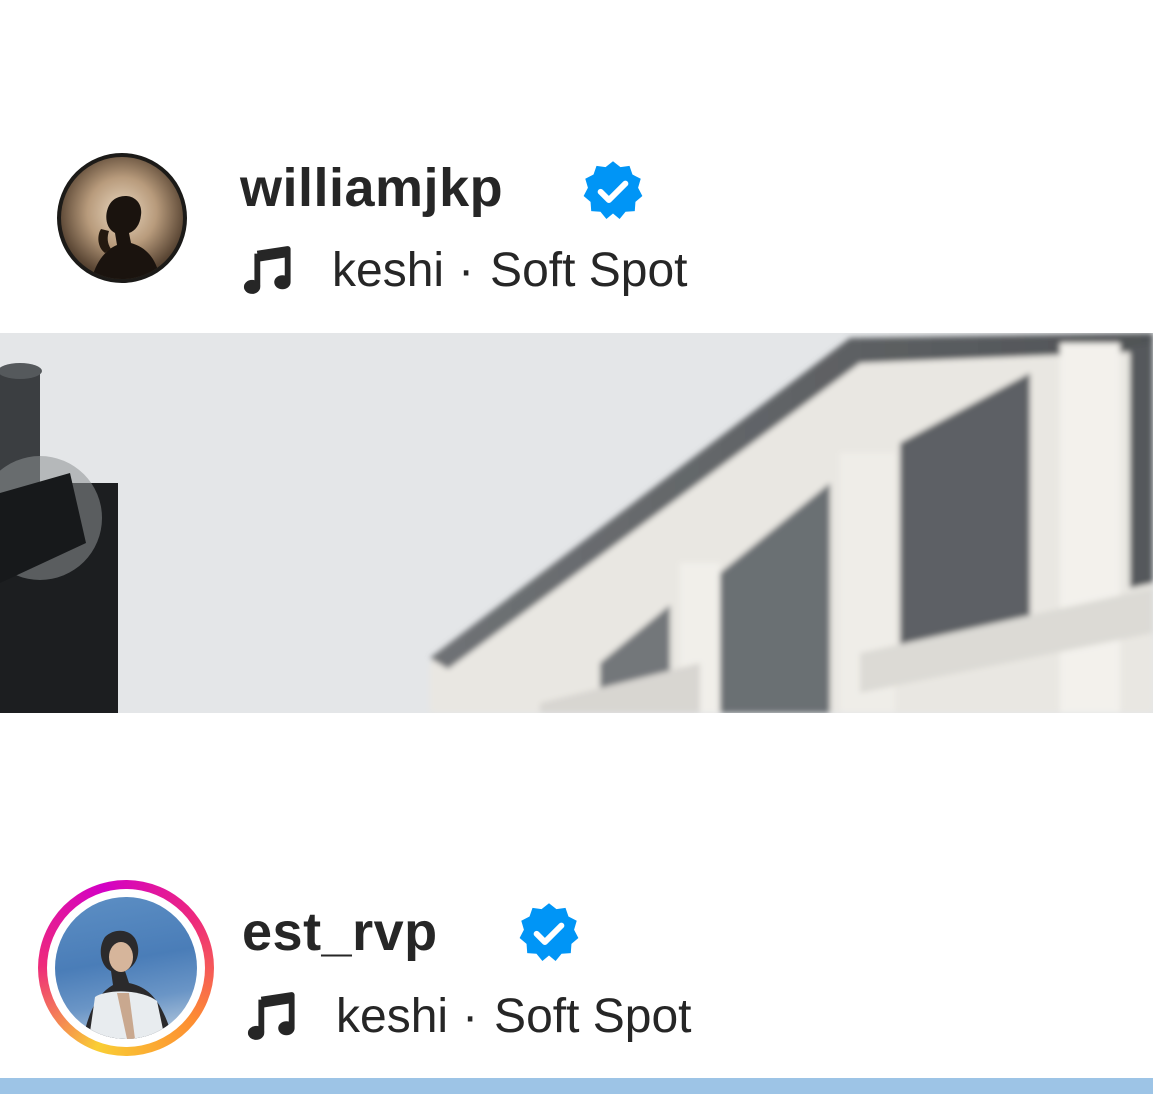  Describe the element at coordinates (576, 1086) in the screenshot. I see `post-image` at that location.